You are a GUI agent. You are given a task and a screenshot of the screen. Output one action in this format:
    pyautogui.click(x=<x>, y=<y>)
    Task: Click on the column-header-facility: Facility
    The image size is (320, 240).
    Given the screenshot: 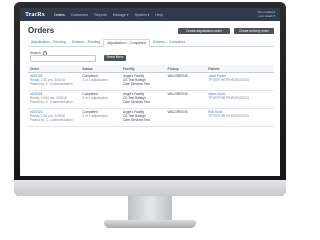 What is the action you would take?
    pyautogui.click(x=143, y=69)
    